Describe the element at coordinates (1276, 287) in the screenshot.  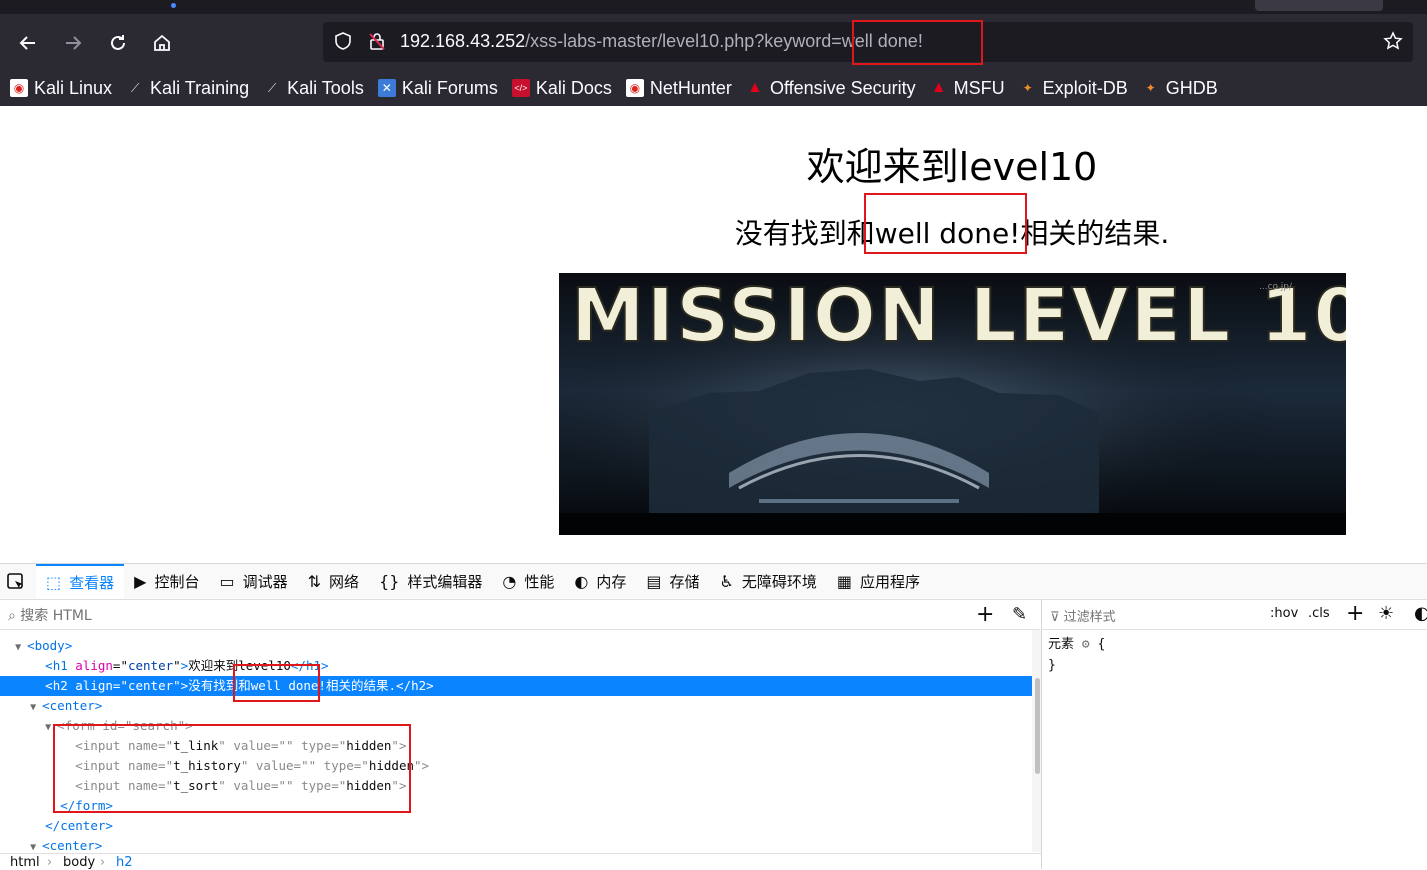
I see `banner-watermark: ...co.jp/` at that location.